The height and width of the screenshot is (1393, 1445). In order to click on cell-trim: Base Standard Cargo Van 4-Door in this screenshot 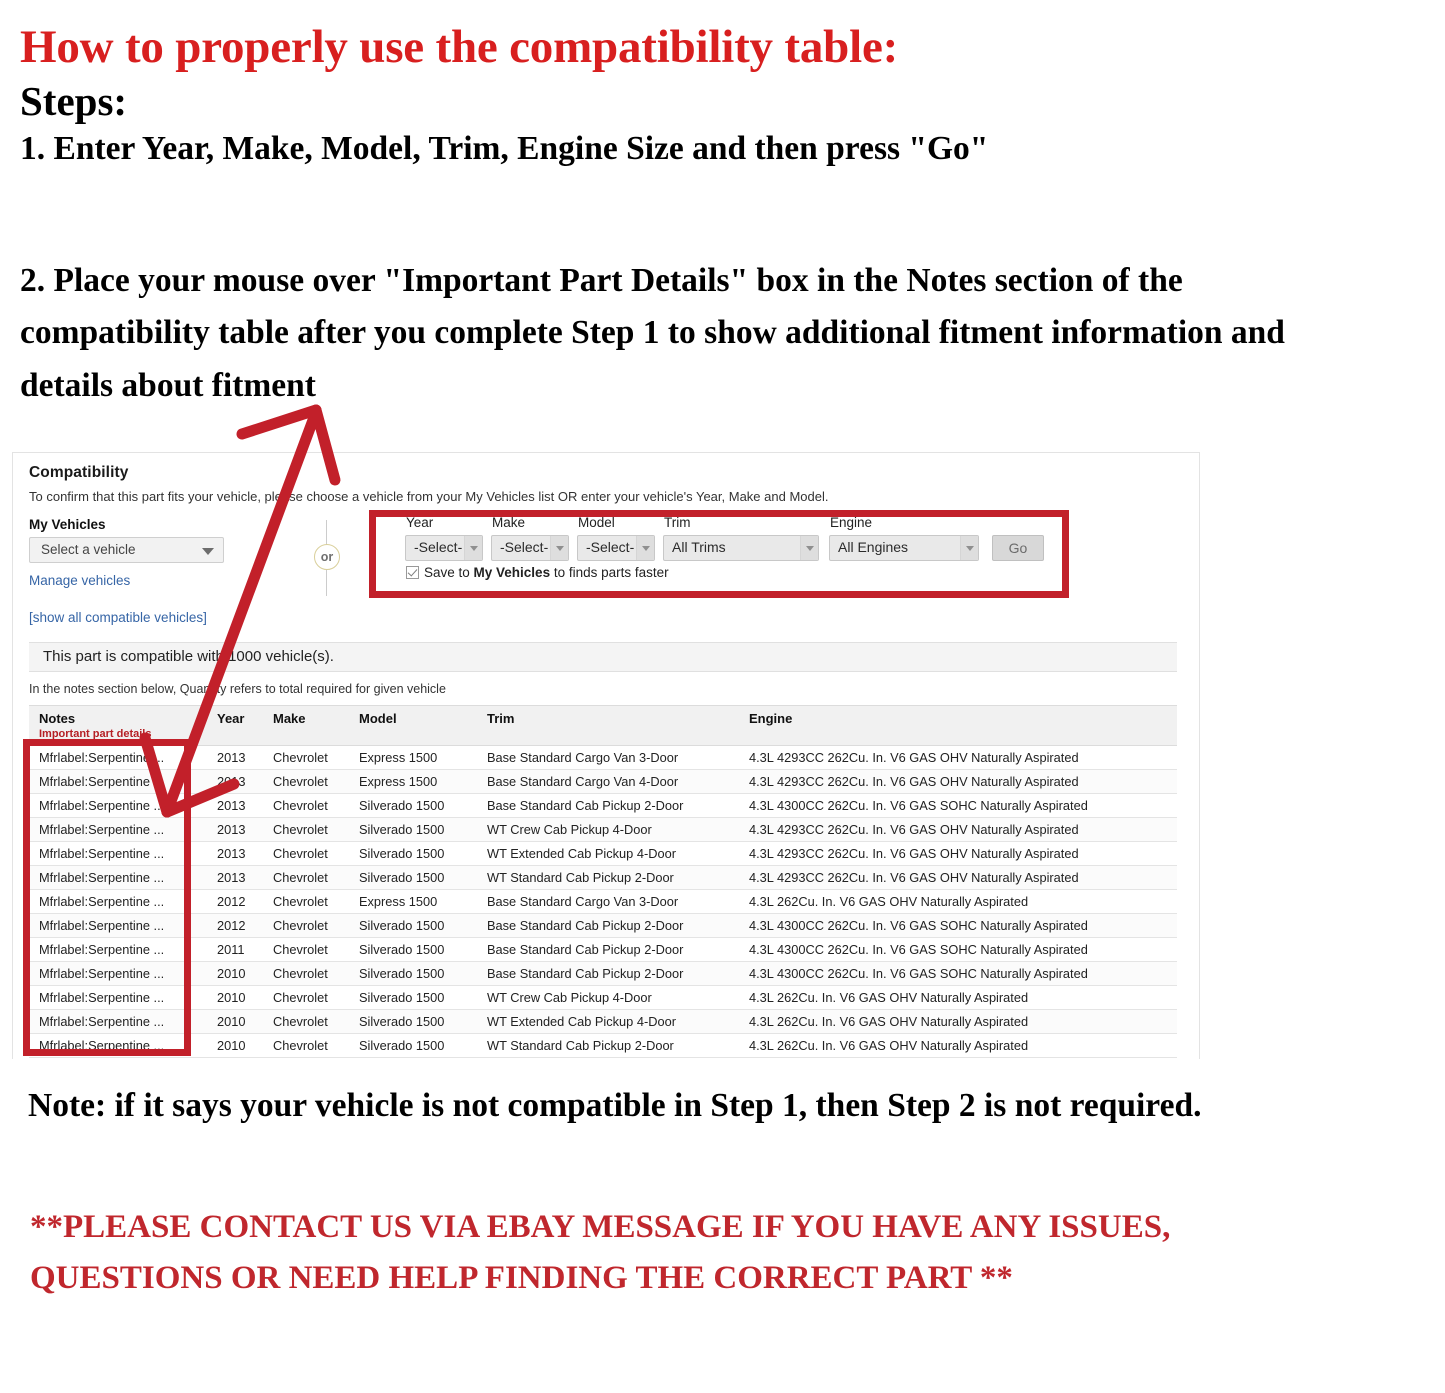, I will do `click(608, 781)`.